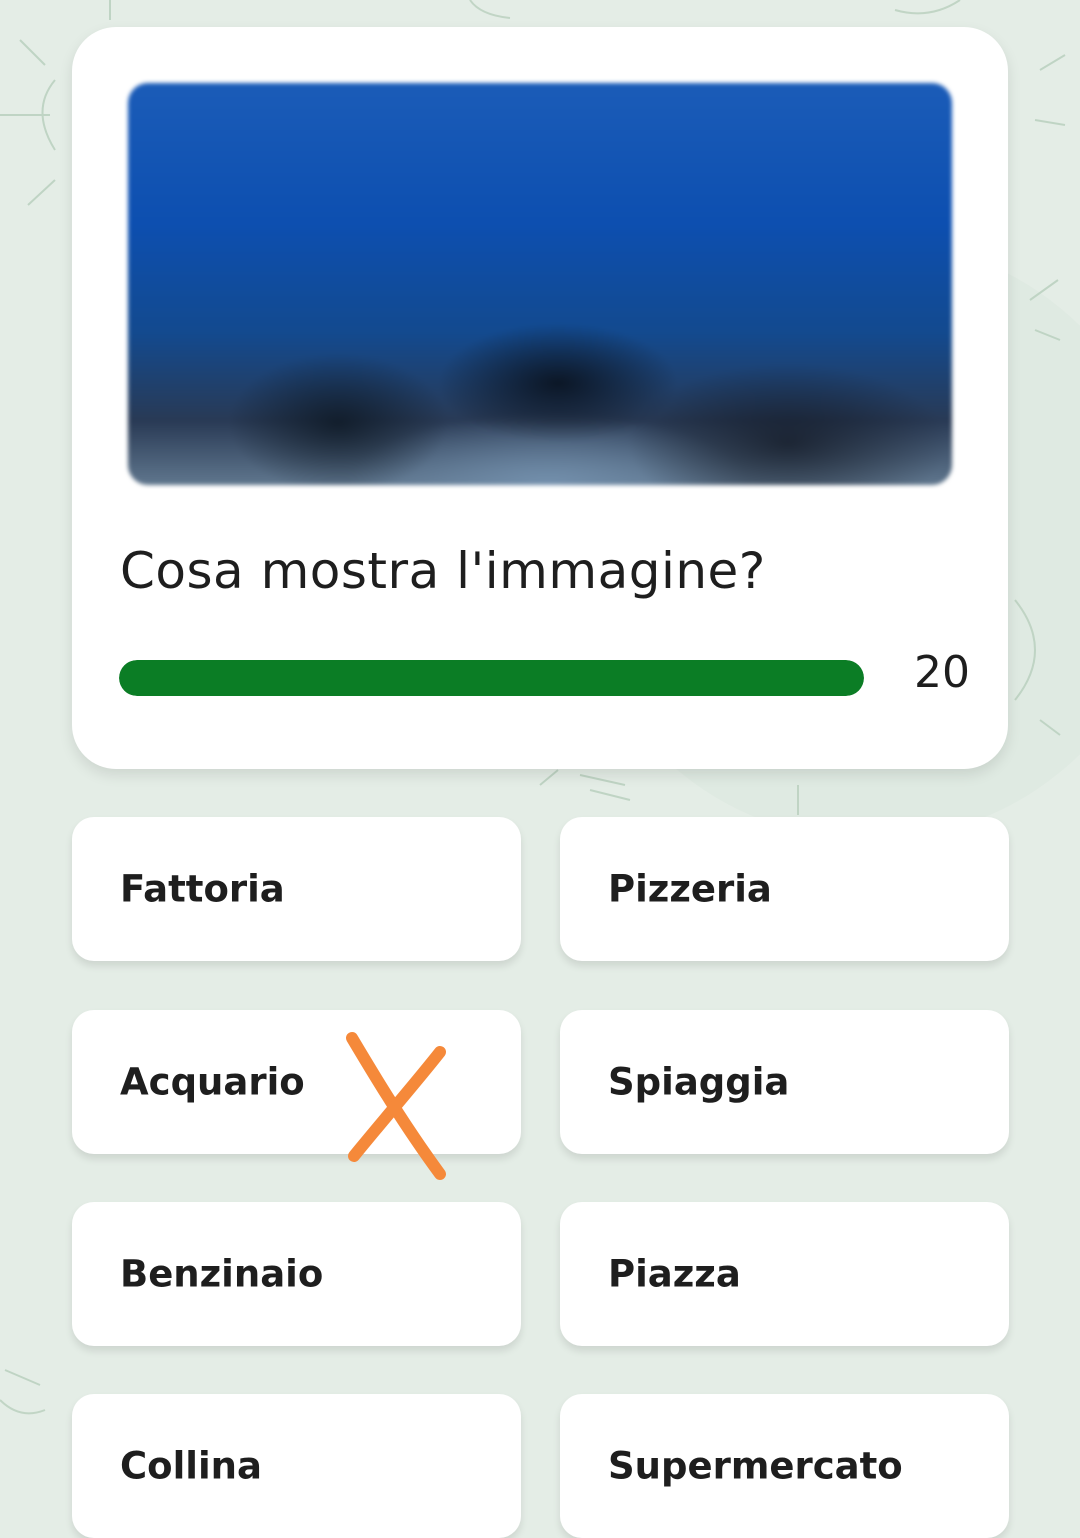 The image size is (1080, 1538). What do you see at coordinates (699, 1082) in the screenshot?
I see `answer-label: Spiaggia` at bounding box center [699, 1082].